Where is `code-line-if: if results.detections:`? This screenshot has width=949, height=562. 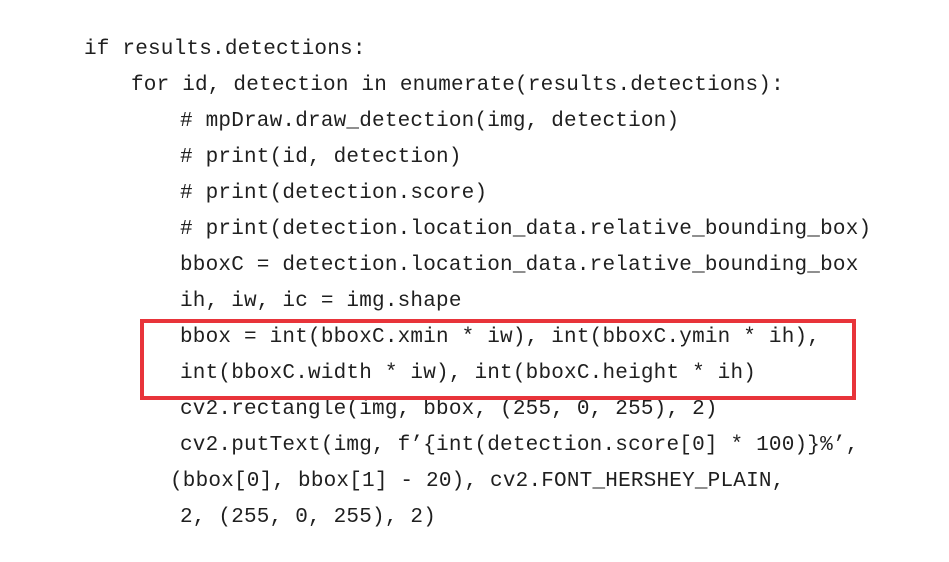
code-line-if: if results.detections: is located at coordinates (225, 49).